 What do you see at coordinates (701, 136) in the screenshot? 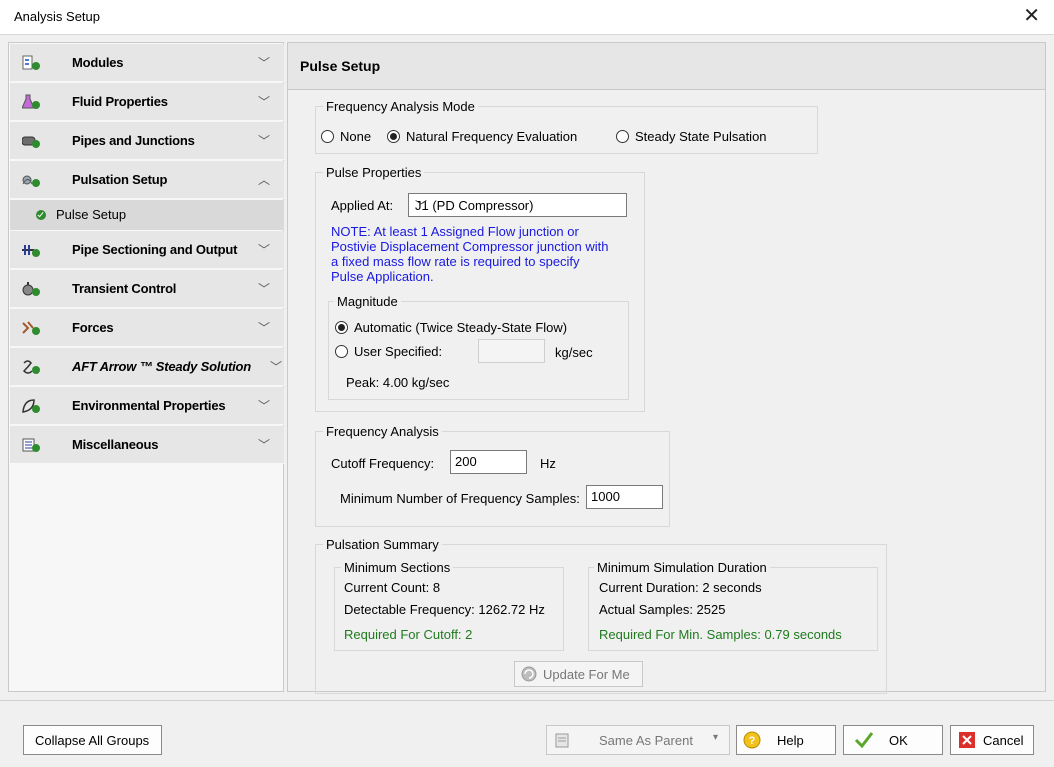
I see `radio-label: Steady State Pulsation` at bounding box center [701, 136].